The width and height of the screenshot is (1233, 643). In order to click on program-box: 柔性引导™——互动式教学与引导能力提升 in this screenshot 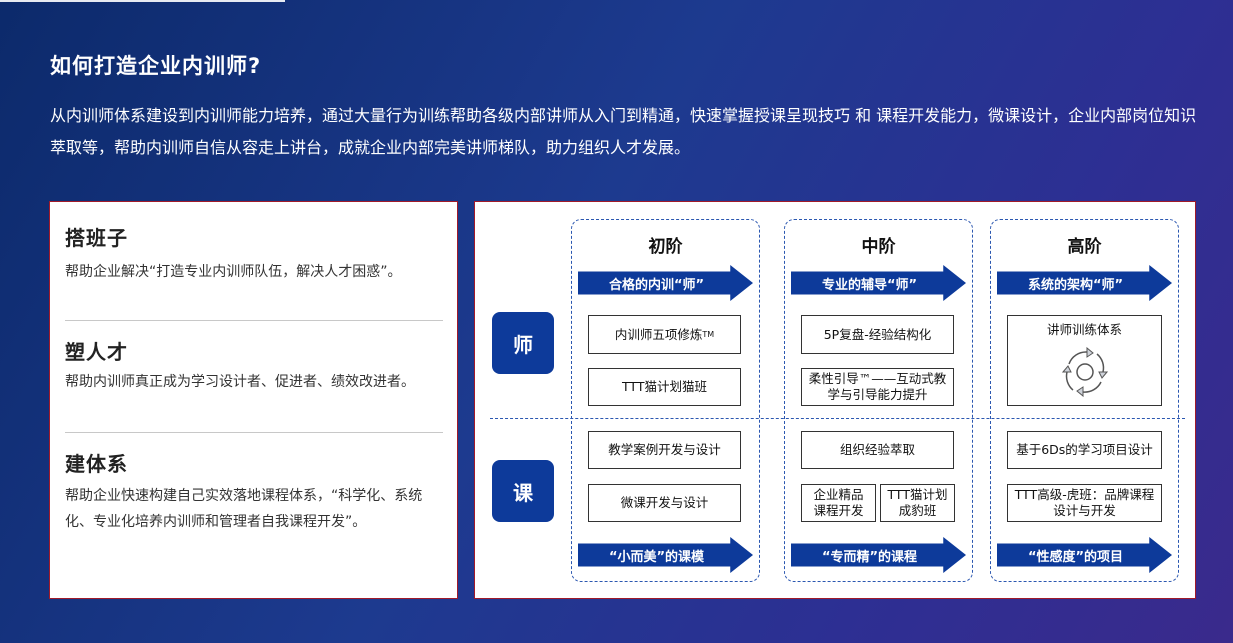, I will do `click(877, 387)`.